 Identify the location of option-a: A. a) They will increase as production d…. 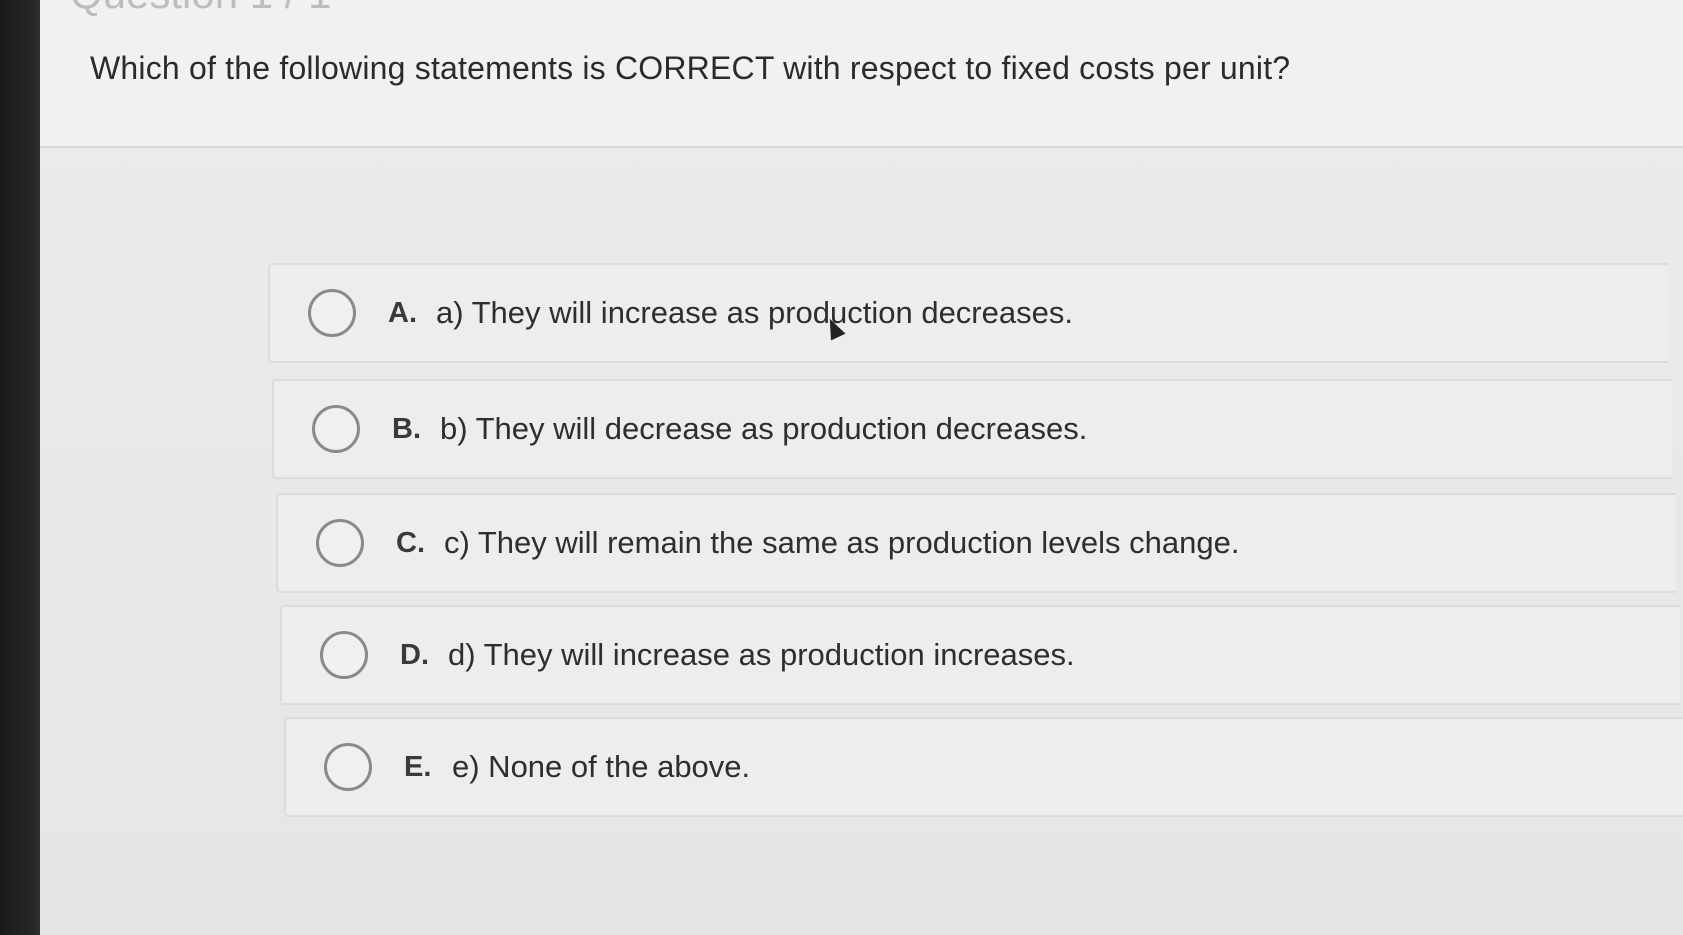
(968, 313).